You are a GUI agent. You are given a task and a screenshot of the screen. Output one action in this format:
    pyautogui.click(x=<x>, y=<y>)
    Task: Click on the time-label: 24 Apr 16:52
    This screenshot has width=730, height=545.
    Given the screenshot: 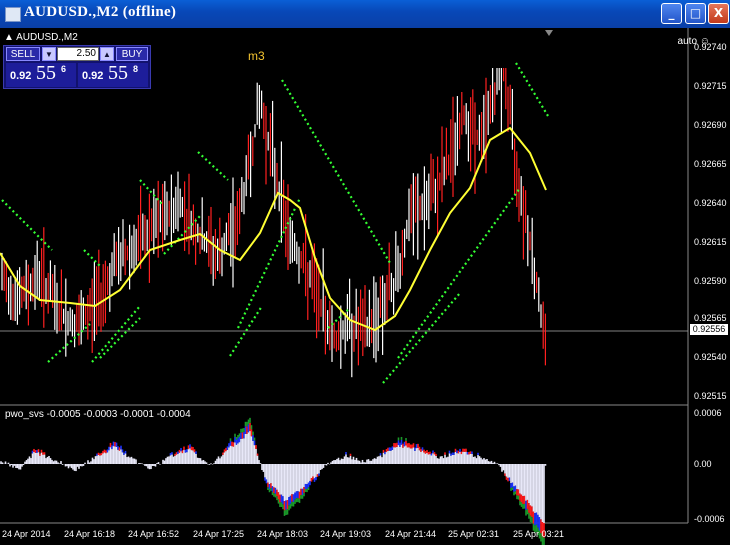 What is the action you would take?
    pyautogui.click(x=154, y=534)
    